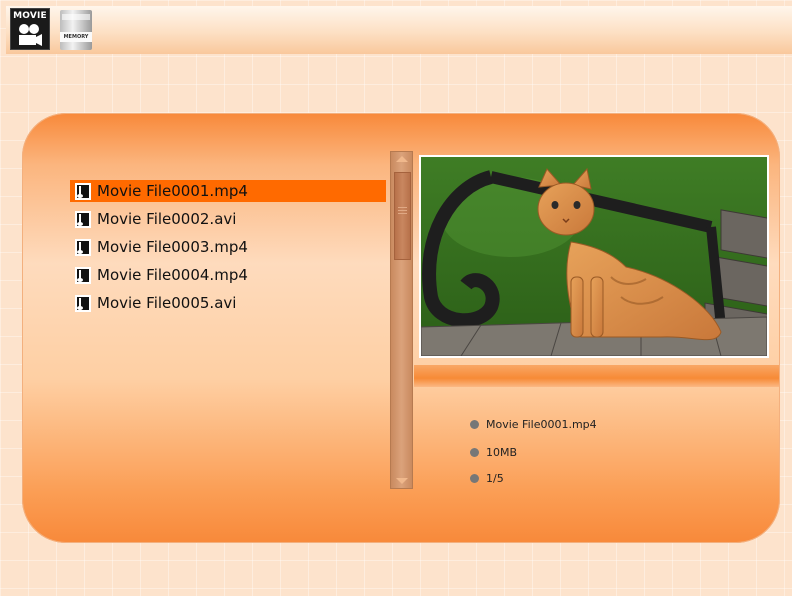 The image size is (792, 596). Describe the element at coordinates (76, 30) in the screenshot. I see `memory-card-button: MEMORY` at that location.